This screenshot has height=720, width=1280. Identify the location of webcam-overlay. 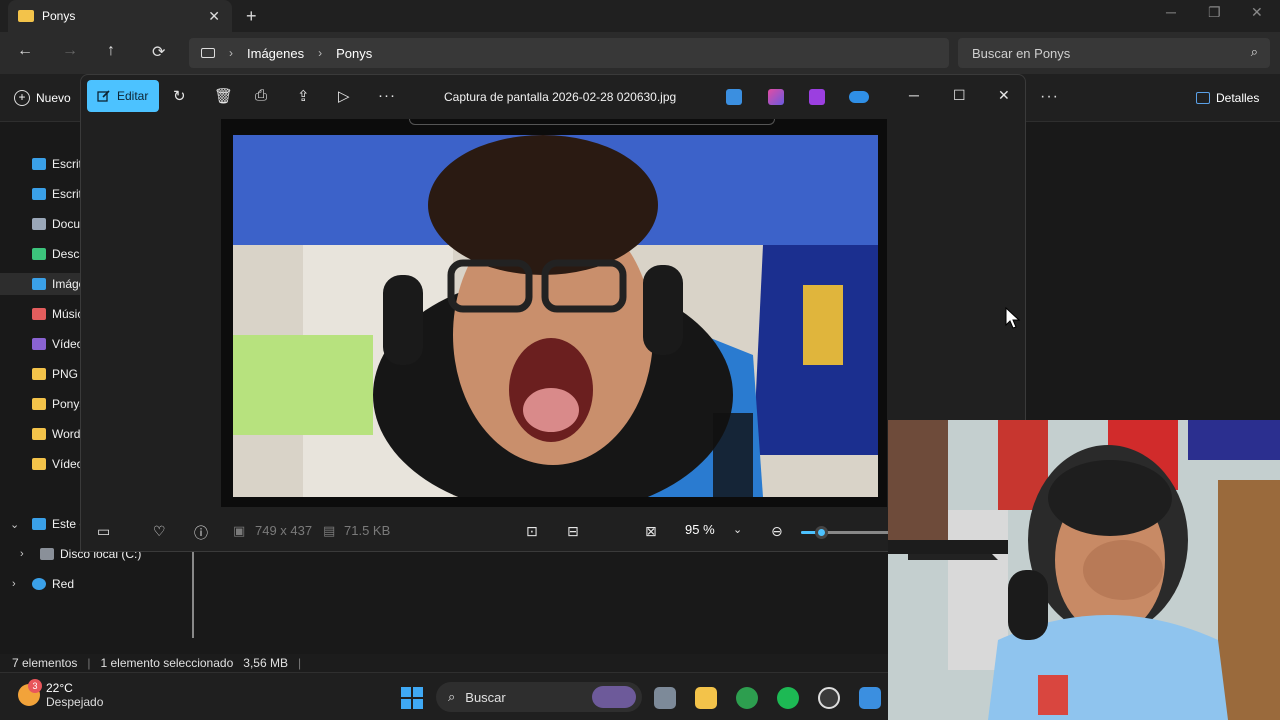
(1084, 570).